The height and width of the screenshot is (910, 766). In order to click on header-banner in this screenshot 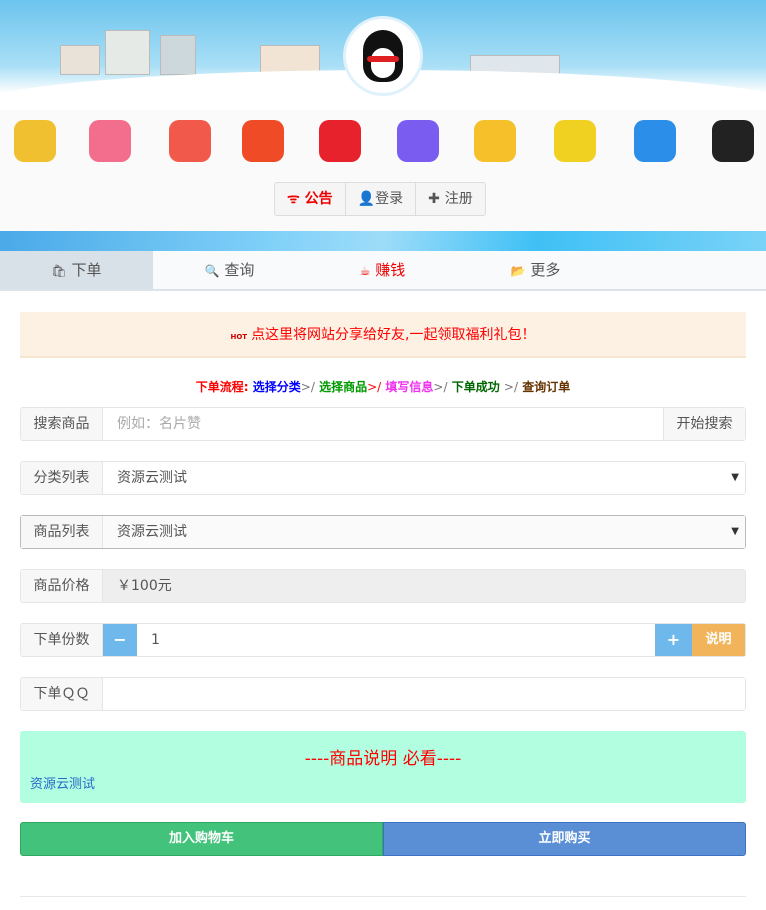, I will do `click(383, 55)`.